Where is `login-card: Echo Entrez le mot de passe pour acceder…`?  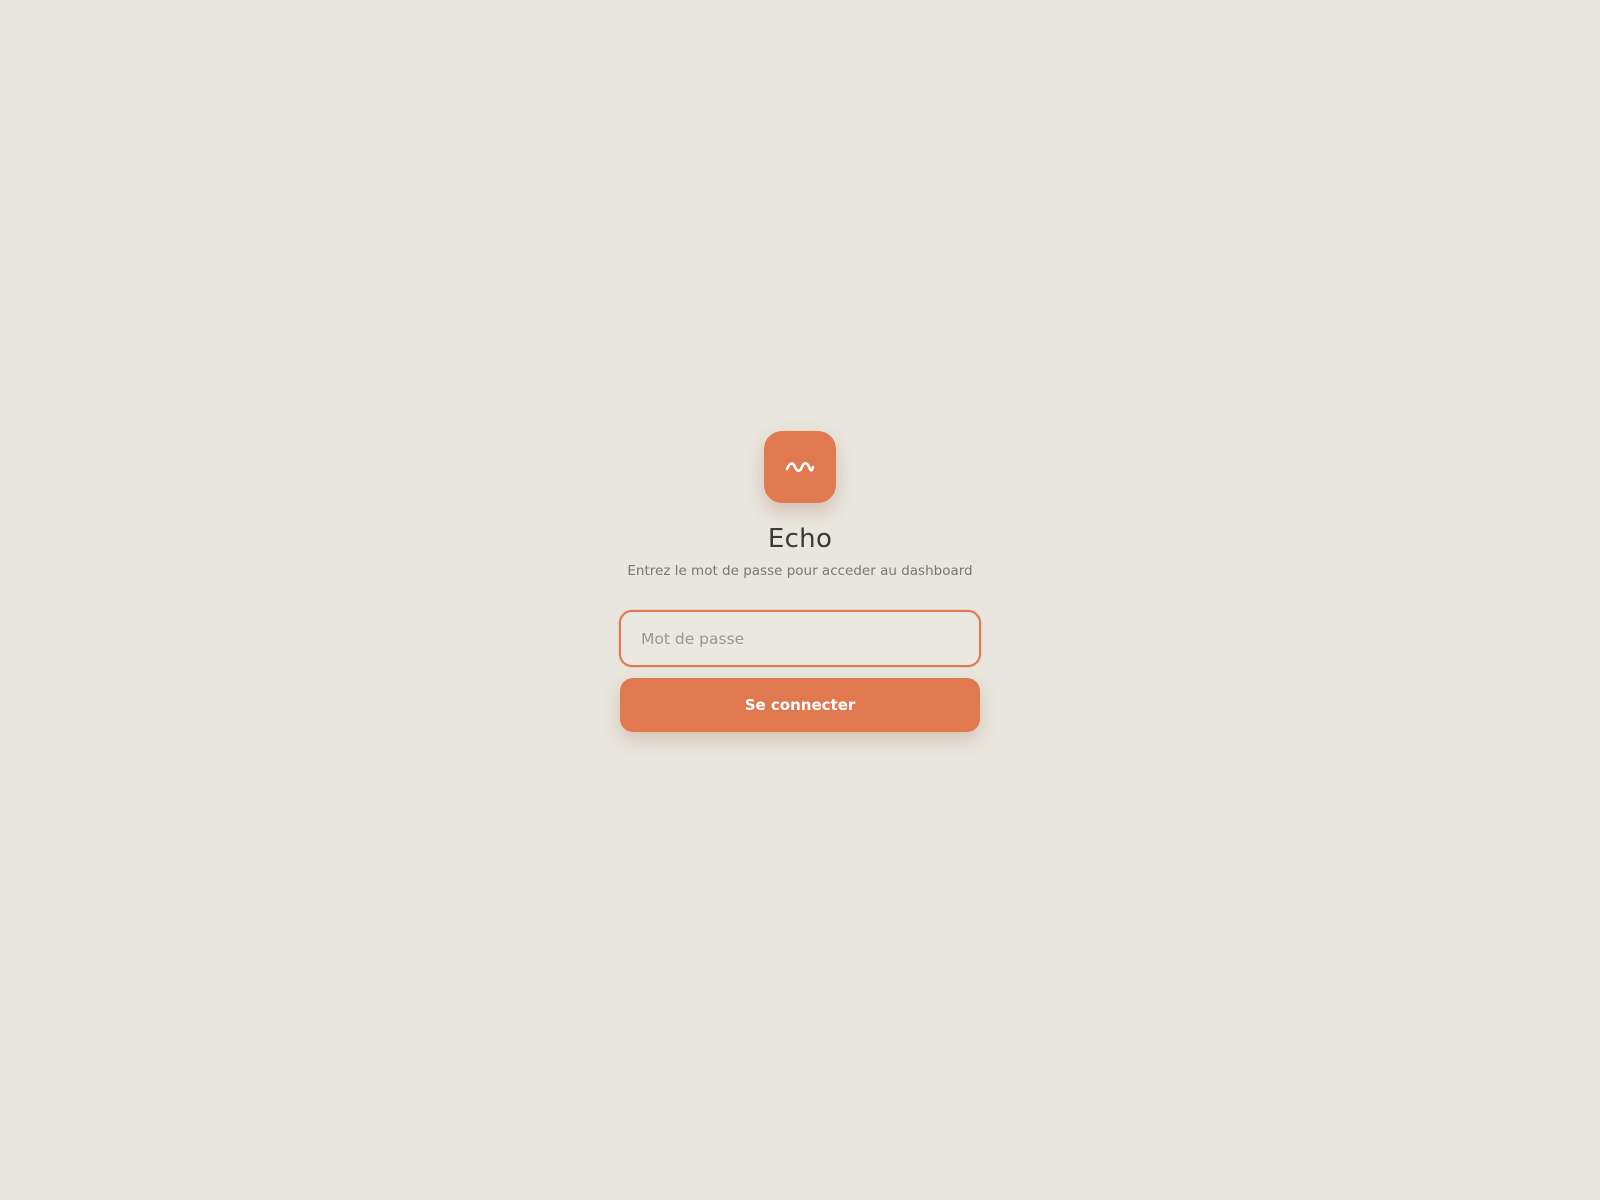
login-card: Echo Entrez le mot de passe pour acceder… is located at coordinates (800, 581).